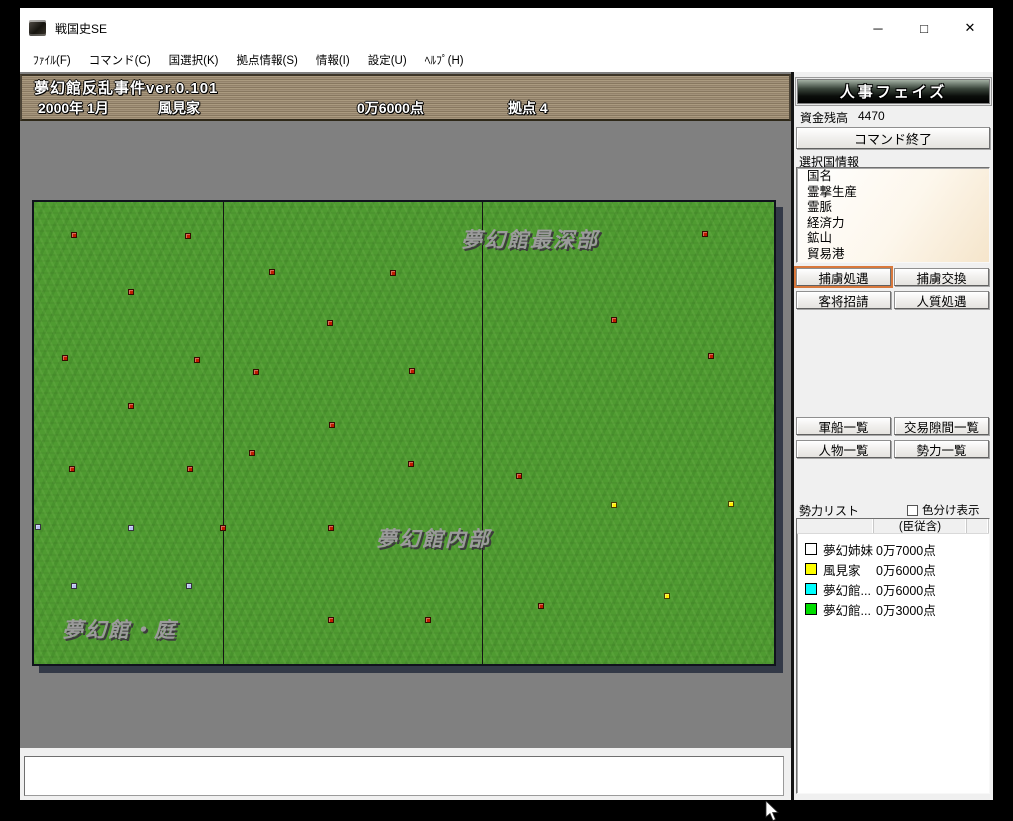 Image resolution: width=1013 pixels, height=821 pixels. Describe the element at coordinates (387, 60) in the screenshot. I see `menu-settings: 設定(U)` at that location.